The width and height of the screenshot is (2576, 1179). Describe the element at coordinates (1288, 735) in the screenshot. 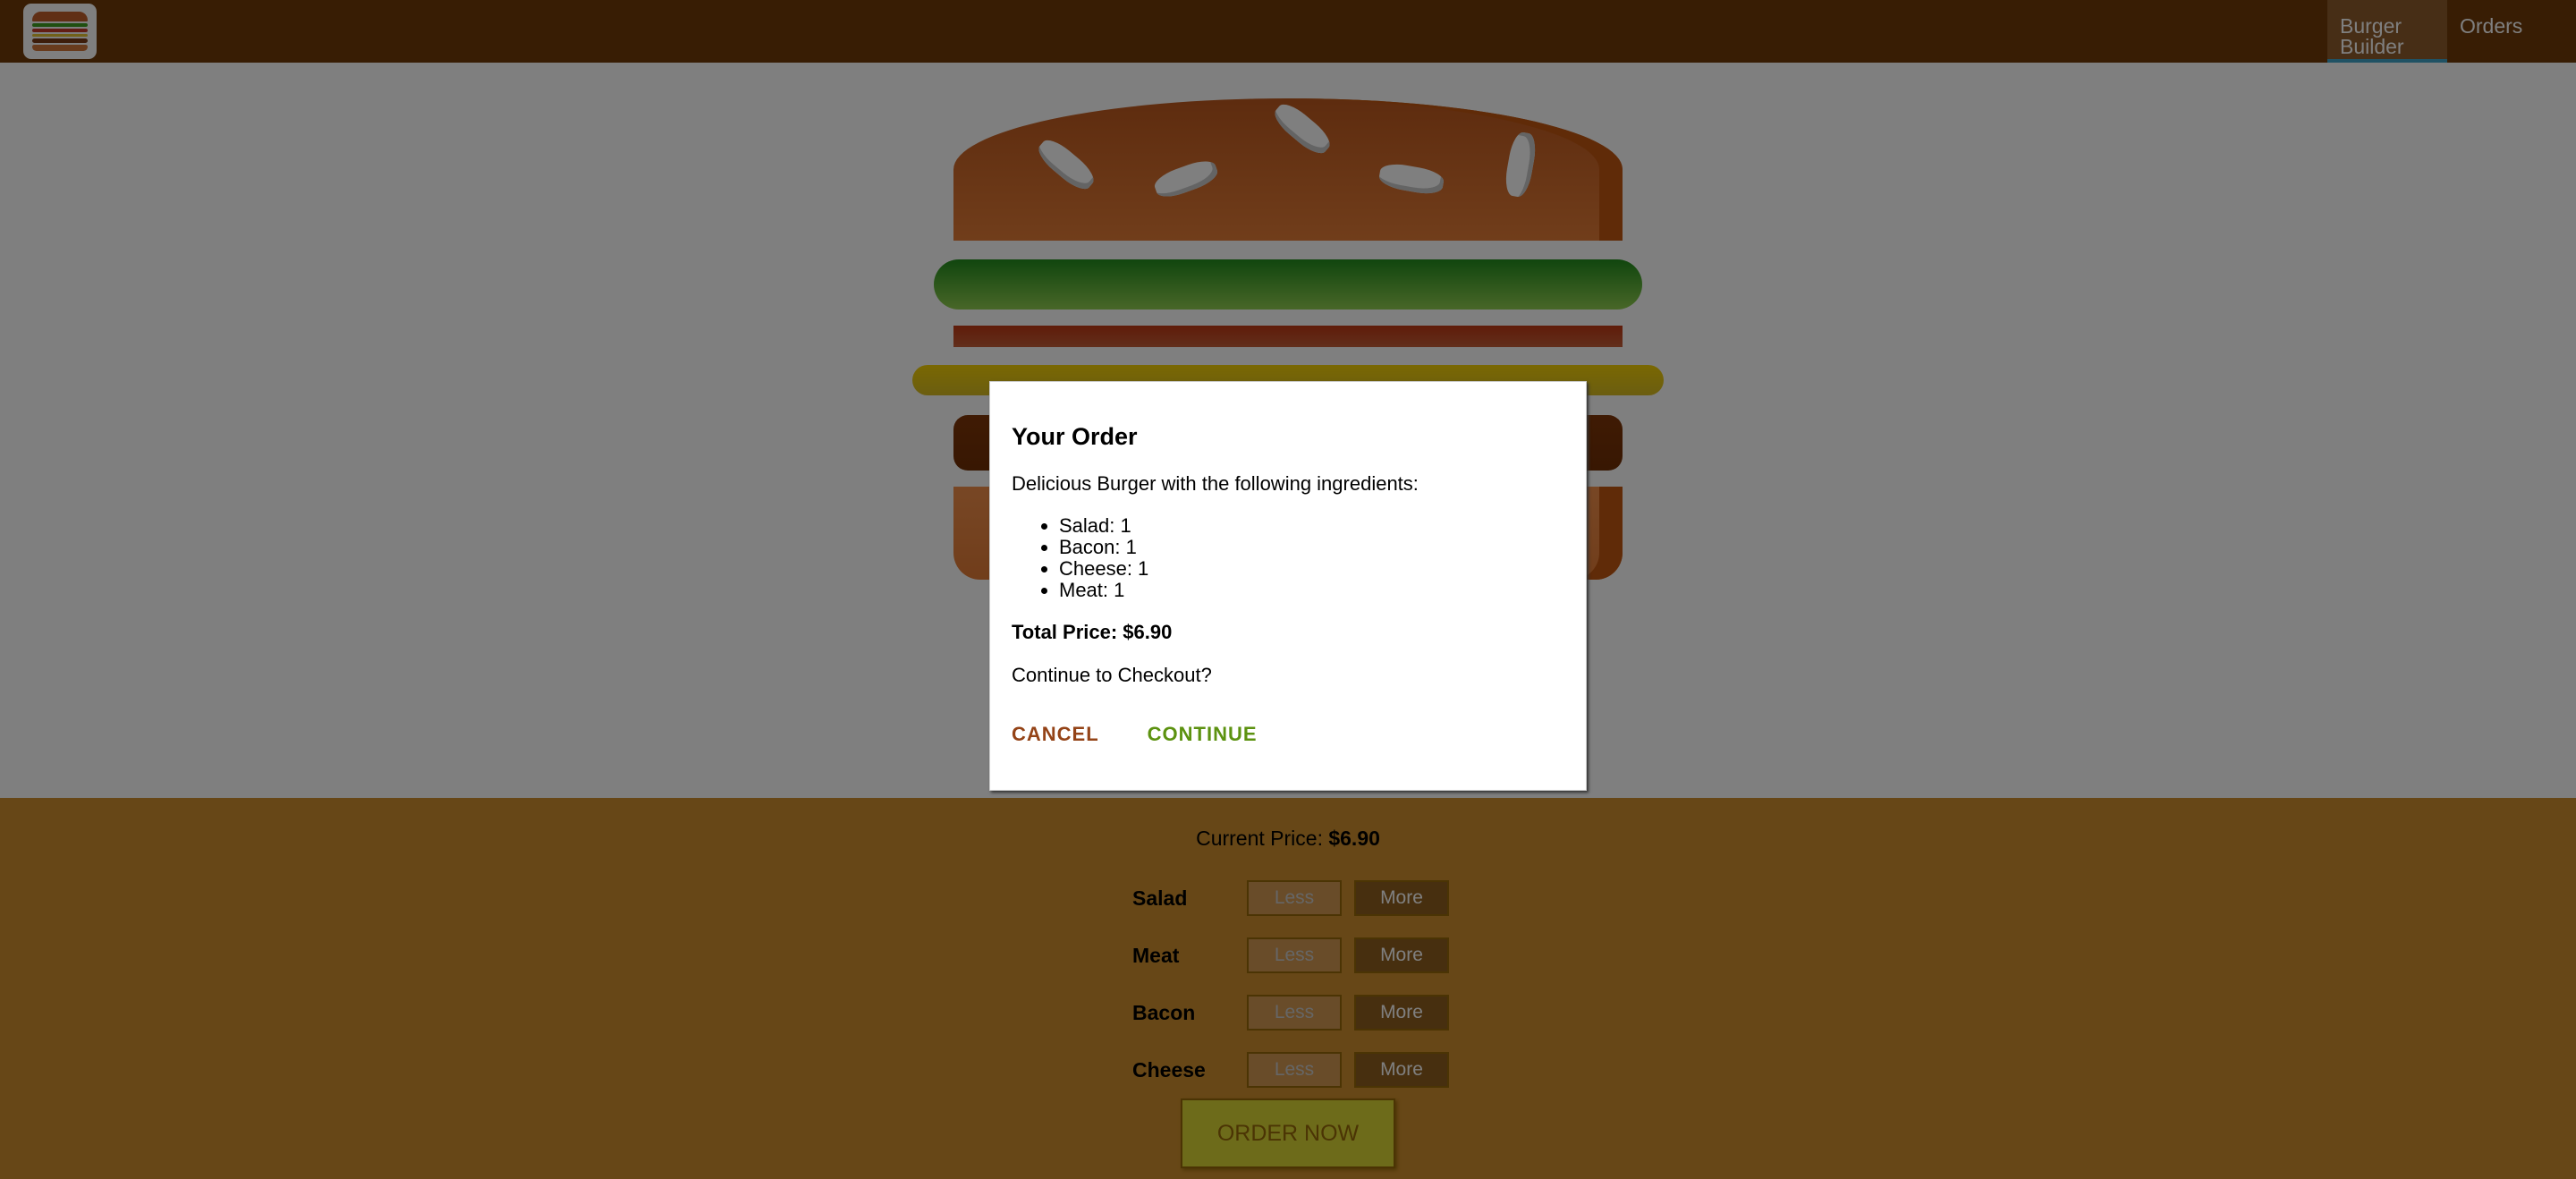

I see `modal-actions: CANCEL CONTINUE` at that location.